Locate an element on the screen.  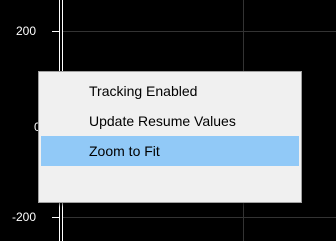
y-tick-label-200: 200 is located at coordinates (26, 31).